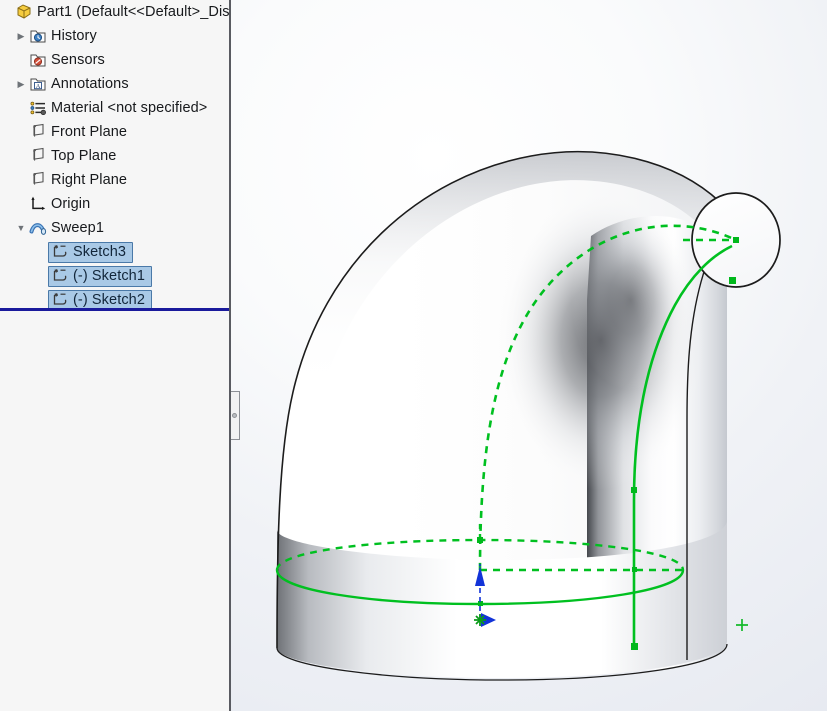  What do you see at coordinates (77, 227) in the screenshot?
I see `tree-item-label: Sweep1` at bounding box center [77, 227].